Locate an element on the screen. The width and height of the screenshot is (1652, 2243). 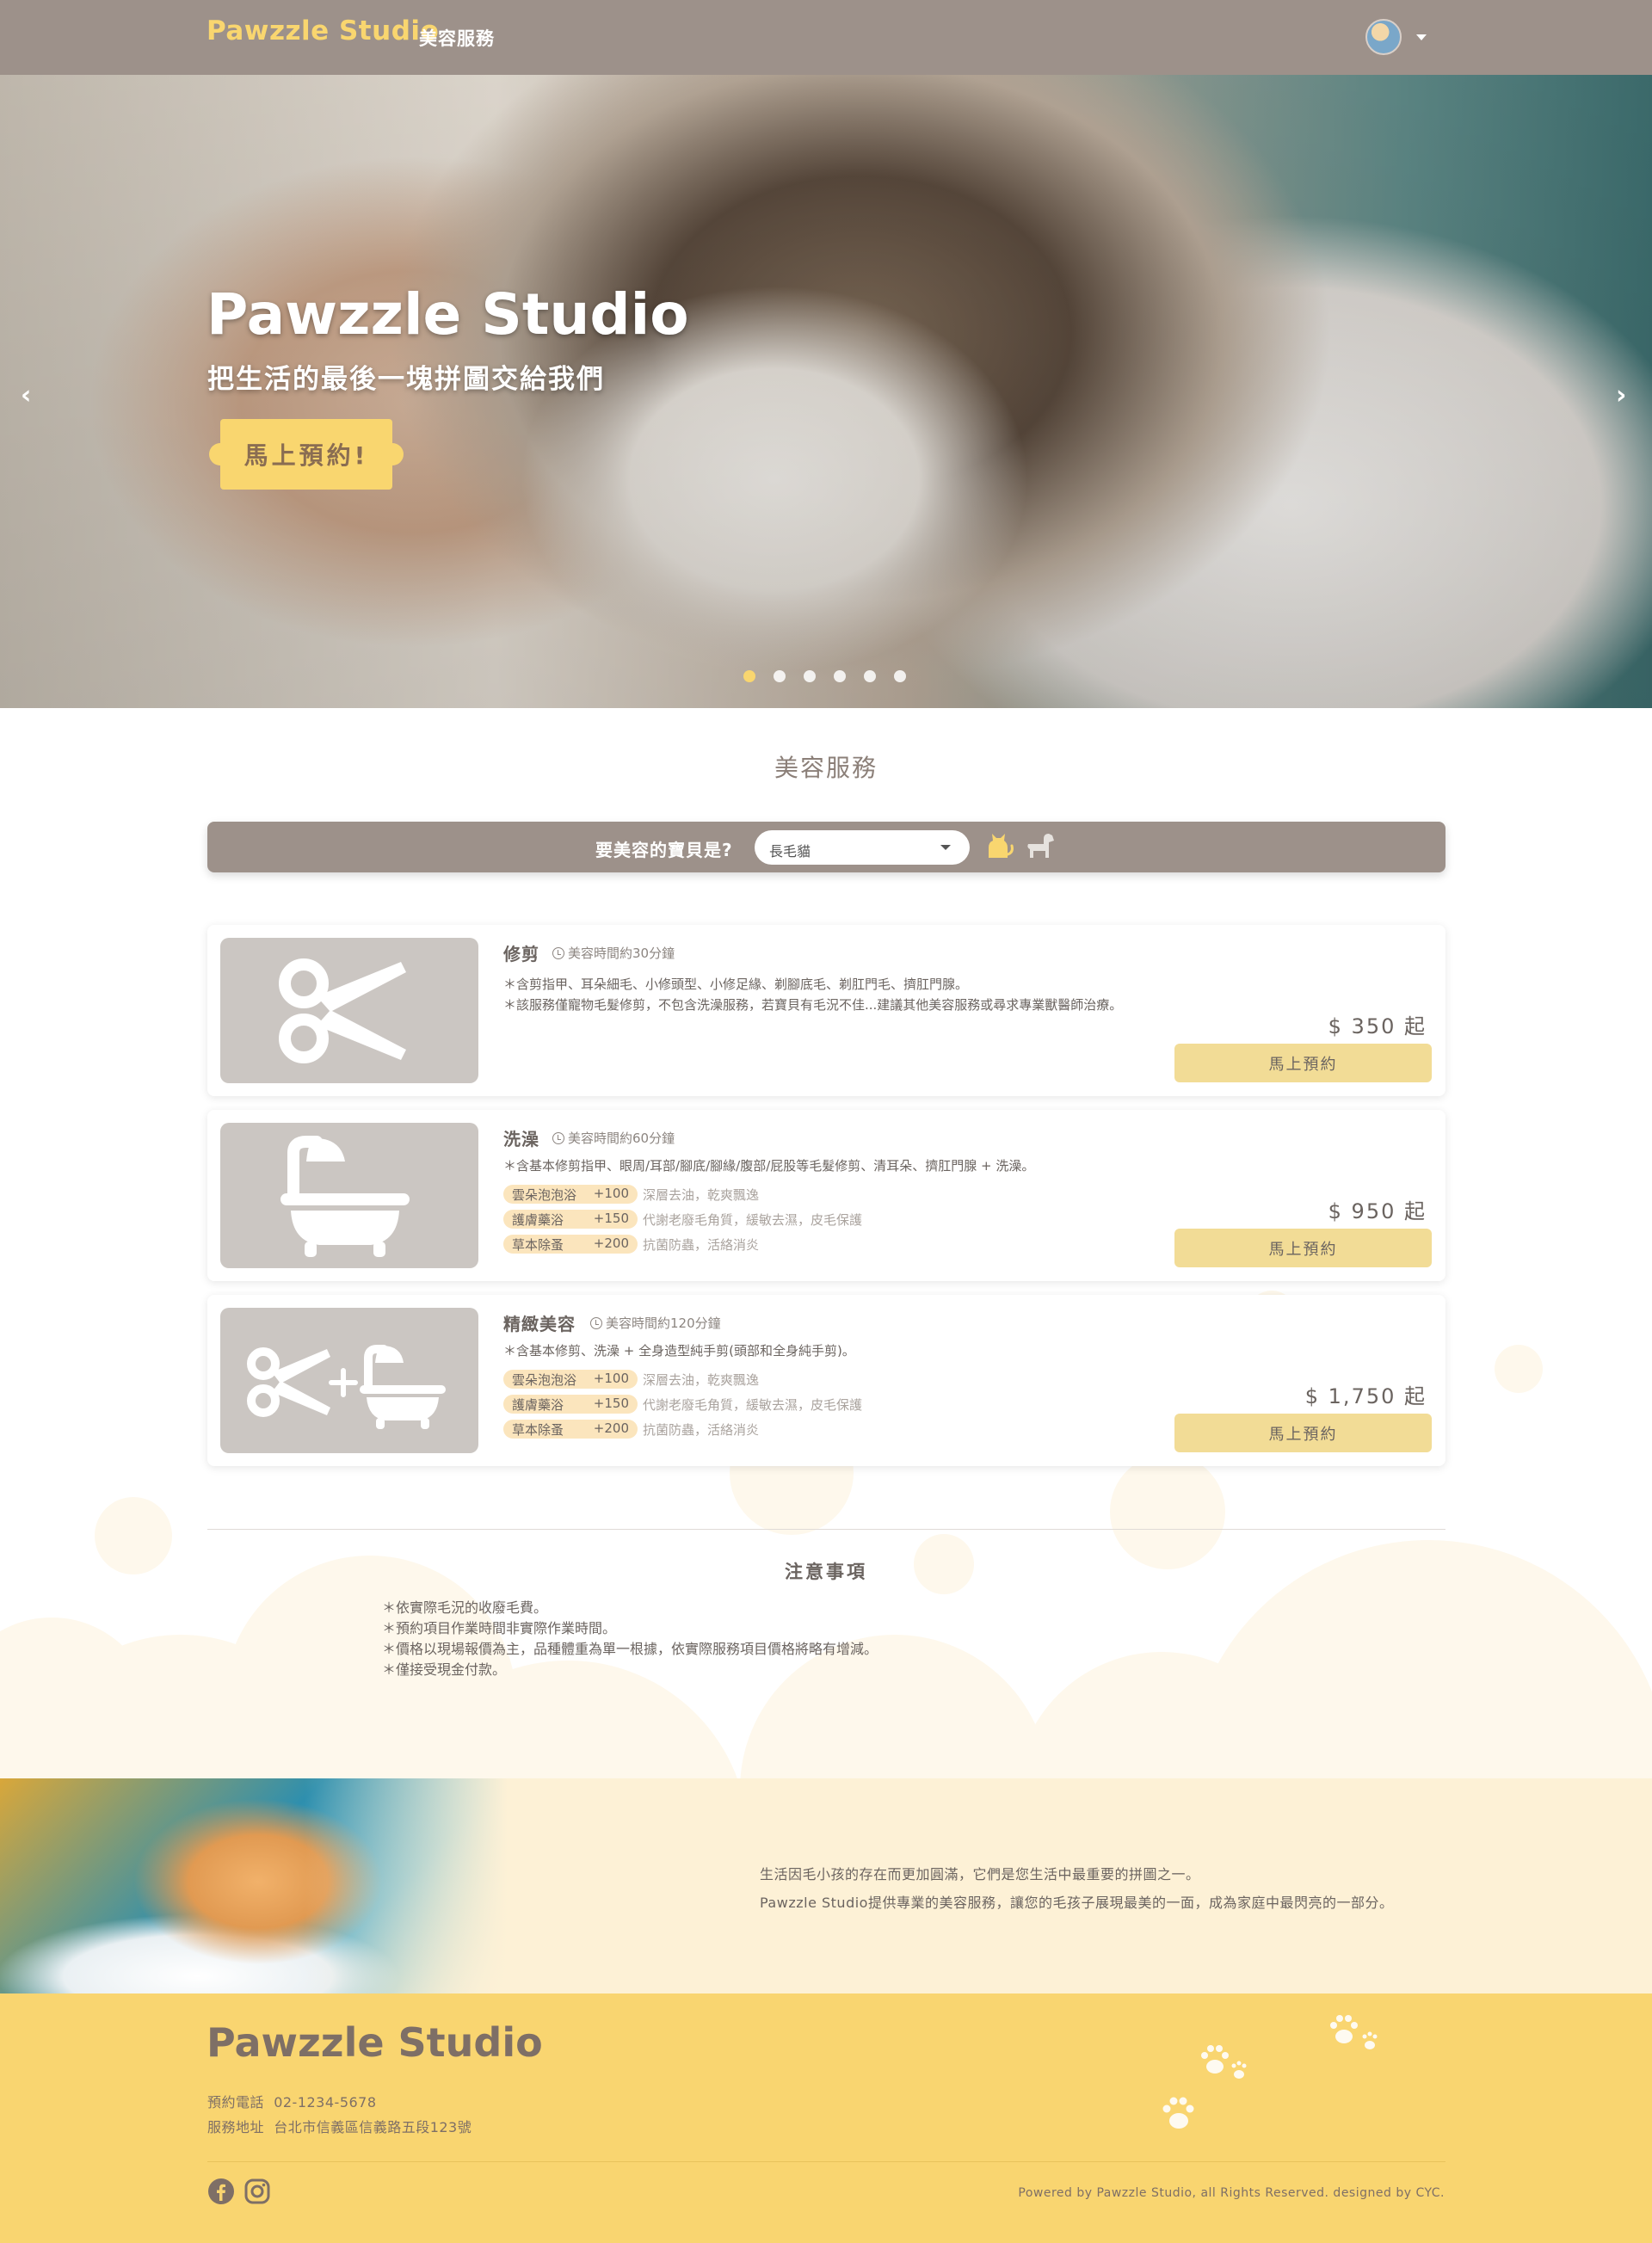
pet-type-select-value: 長毛貓 is located at coordinates (790, 851).